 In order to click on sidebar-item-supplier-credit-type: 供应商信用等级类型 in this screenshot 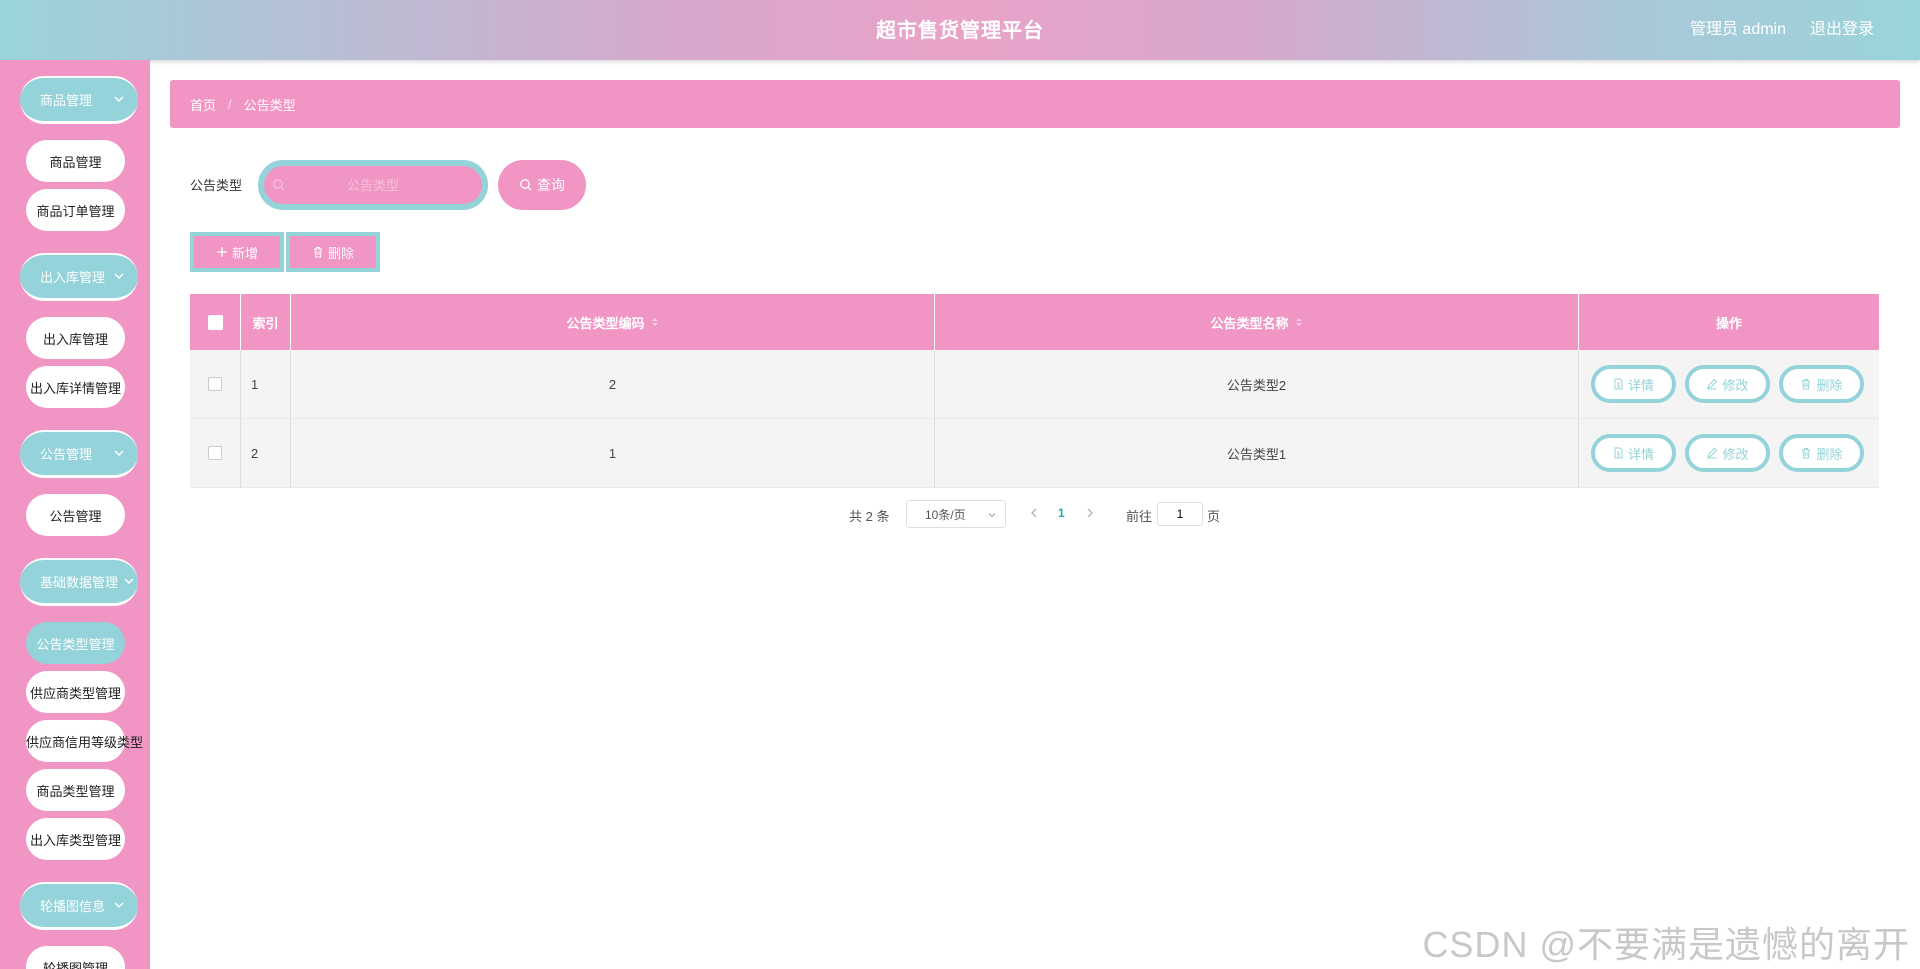, I will do `click(84, 741)`.